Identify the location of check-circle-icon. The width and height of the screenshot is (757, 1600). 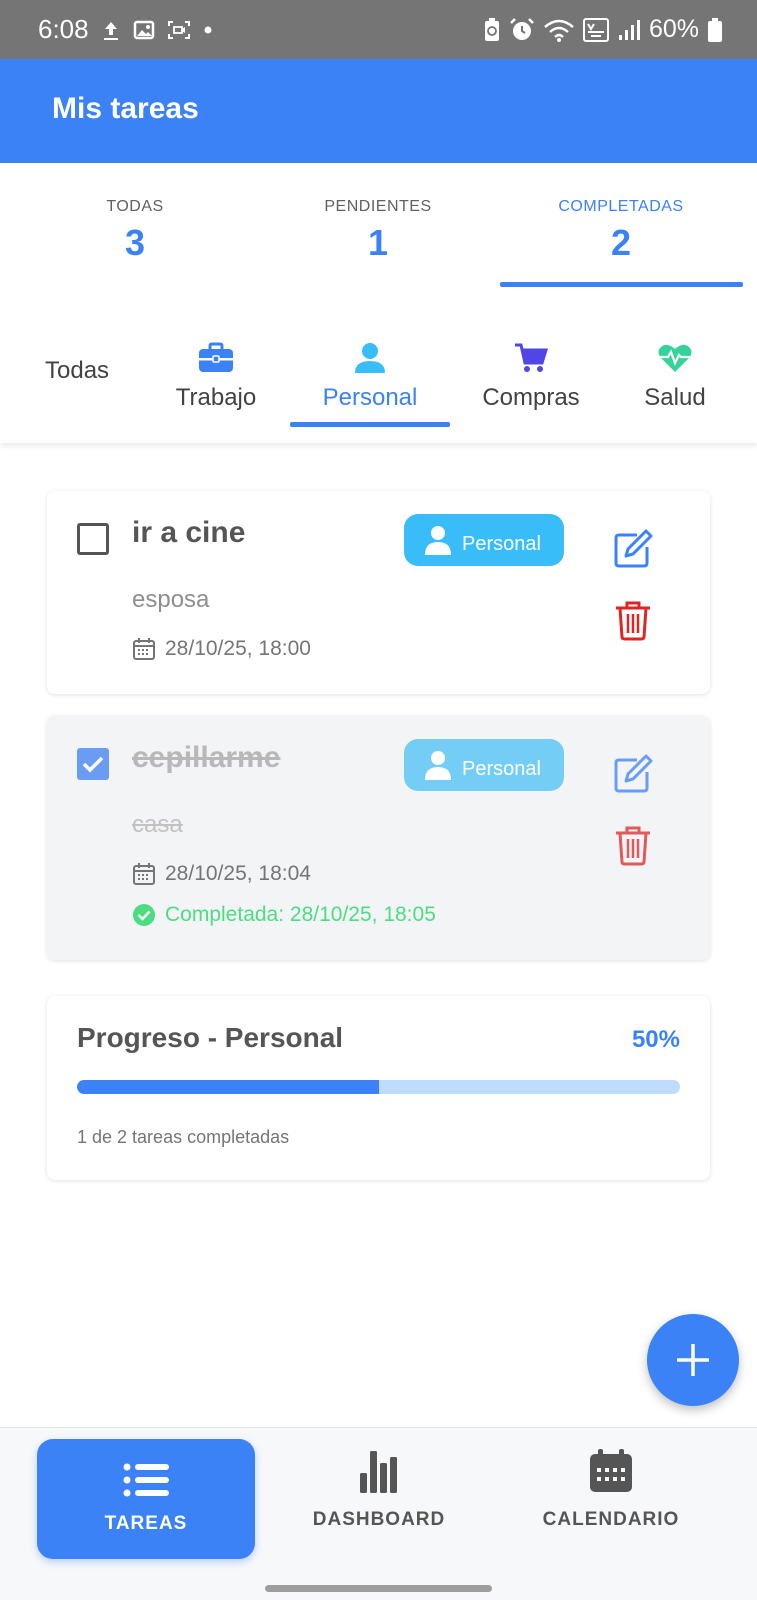
(144, 915).